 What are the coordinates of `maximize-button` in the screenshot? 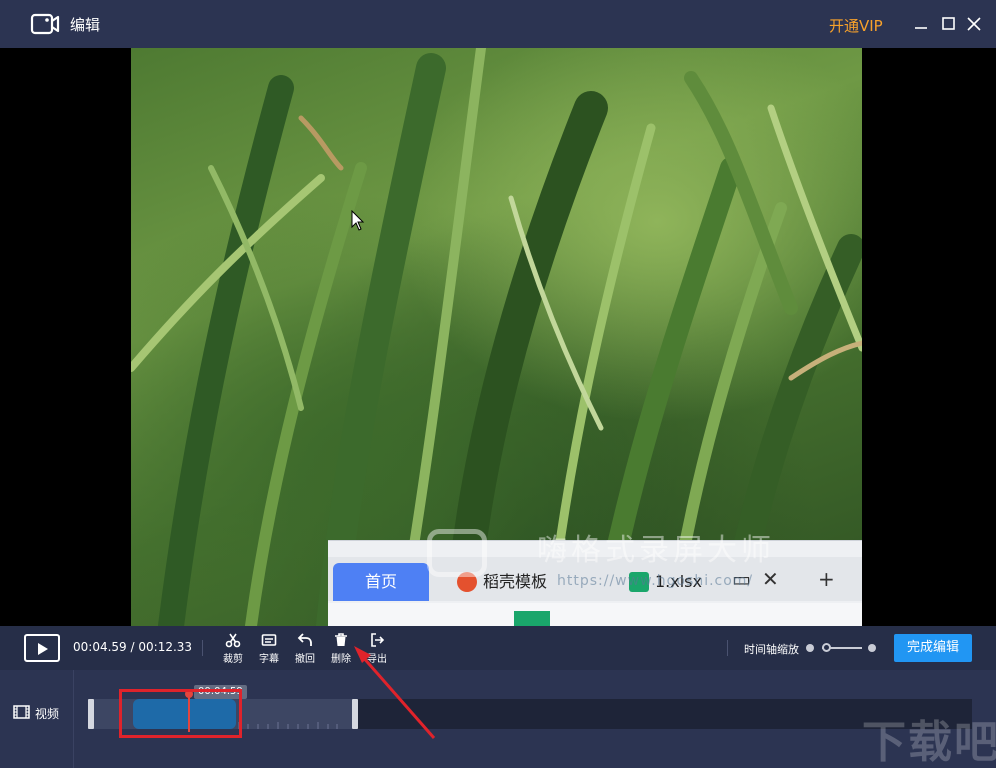 It's located at (949, 24).